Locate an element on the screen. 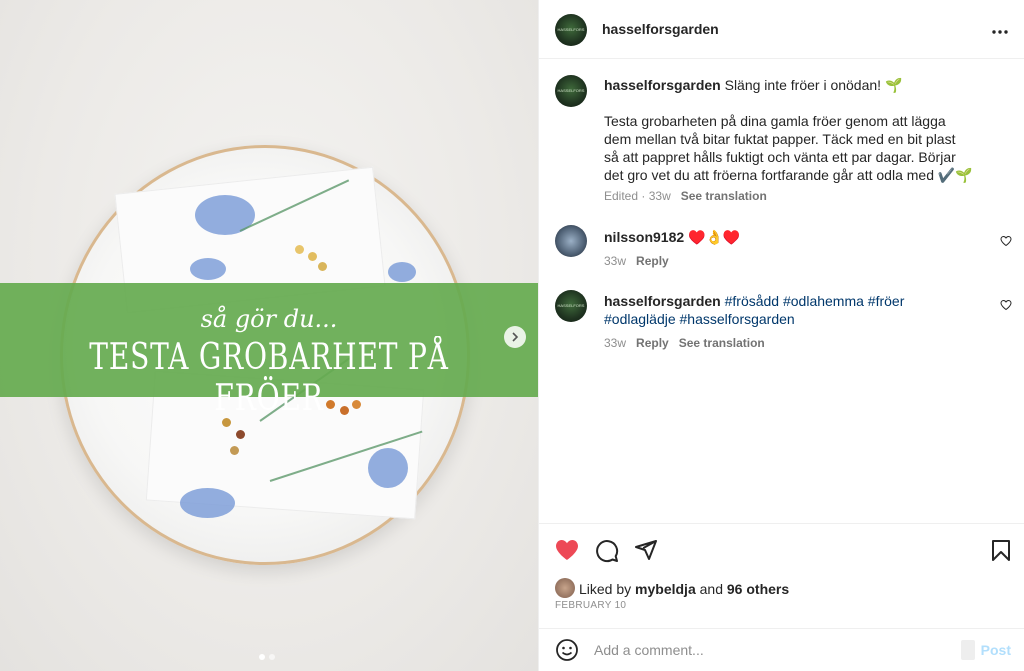 The image size is (1024, 671). comment-meta: 33w Reply is located at coordinates (636, 261).